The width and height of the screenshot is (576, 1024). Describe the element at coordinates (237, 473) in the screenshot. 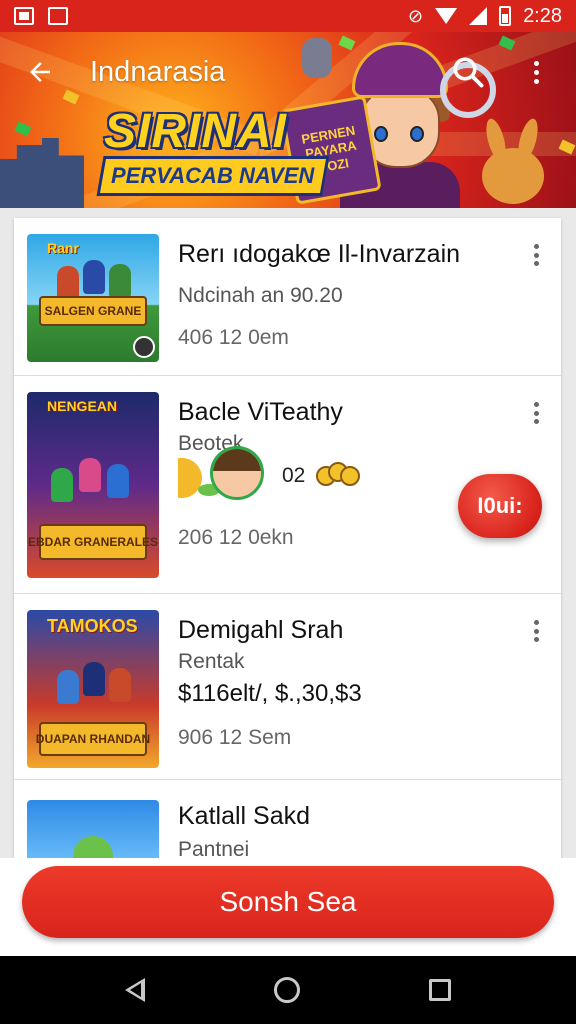

I see `player-avatar` at that location.